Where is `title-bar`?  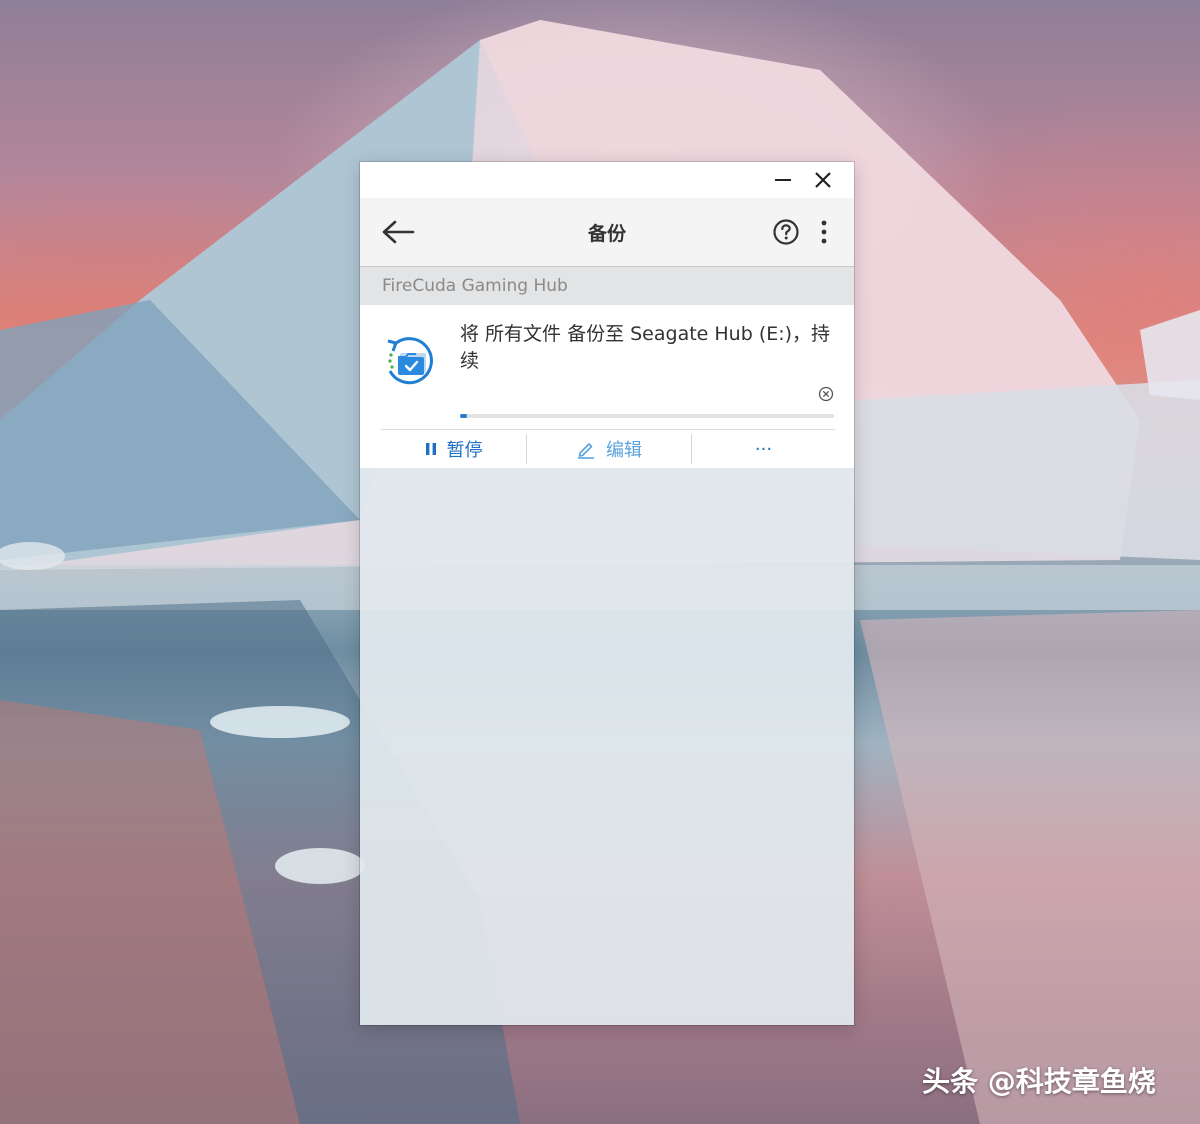 title-bar is located at coordinates (607, 180).